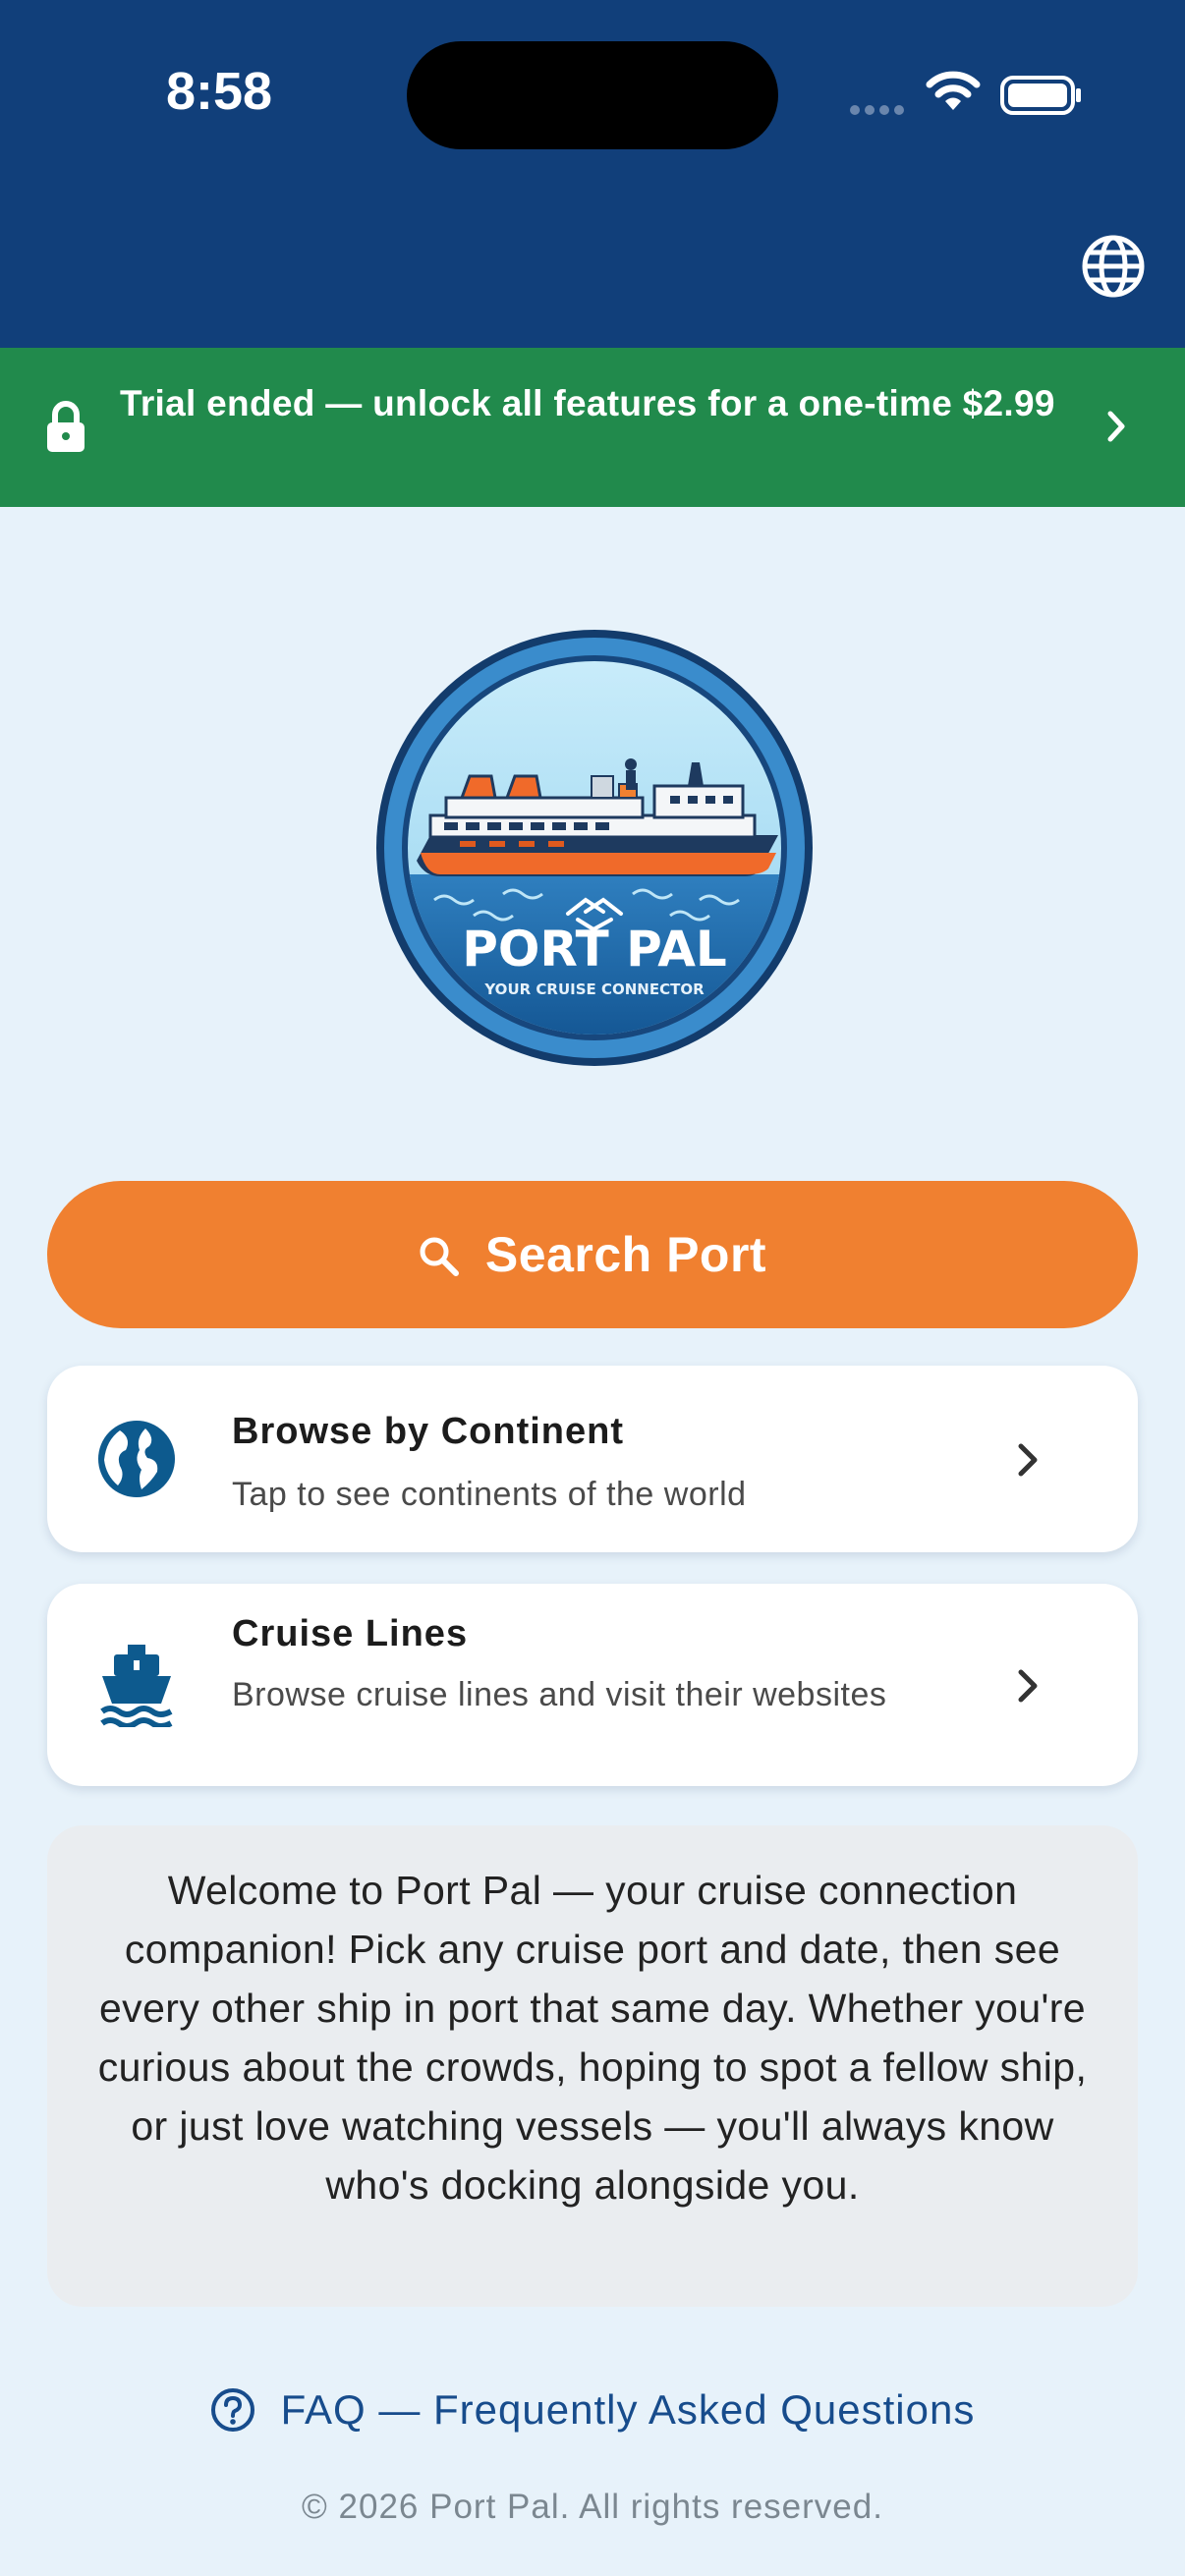  What do you see at coordinates (877, 110) in the screenshot?
I see `cellular-signal-icon` at bounding box center [877, 110].